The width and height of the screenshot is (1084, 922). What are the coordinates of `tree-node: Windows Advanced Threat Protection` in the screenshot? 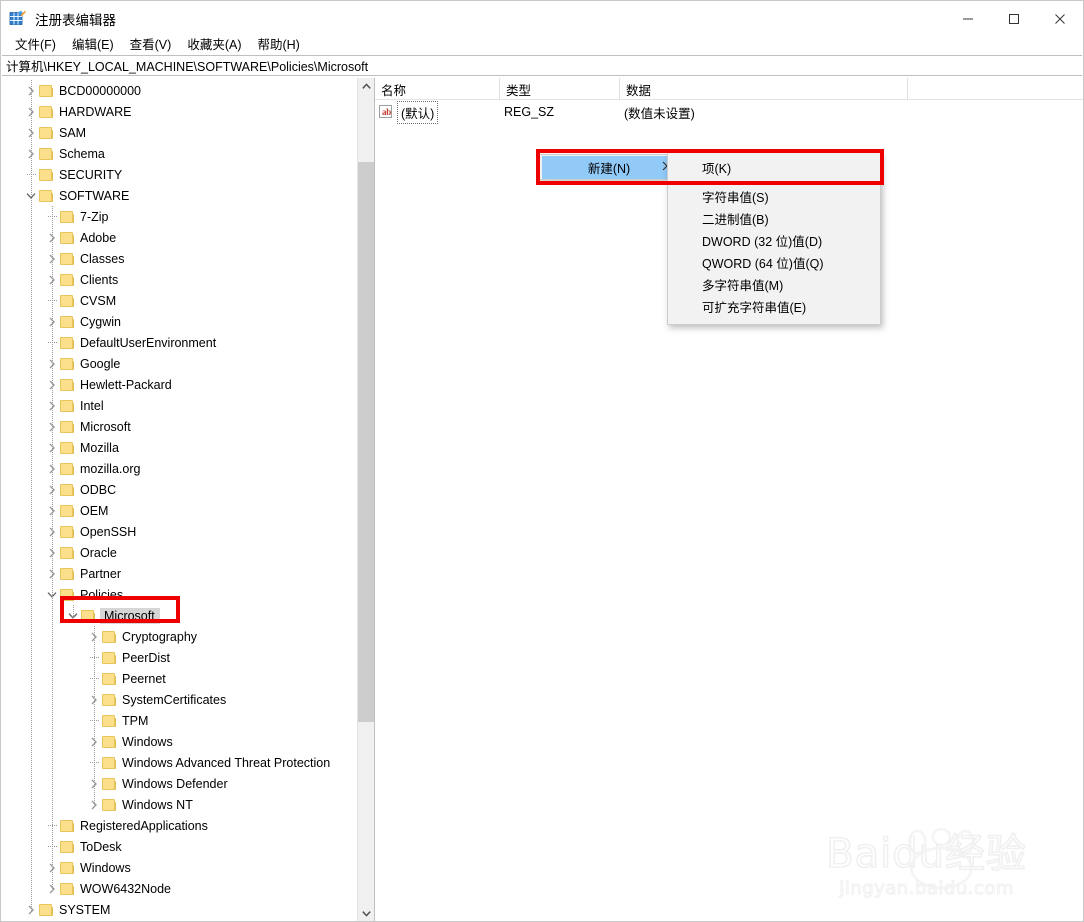 It's located at (179, 762).